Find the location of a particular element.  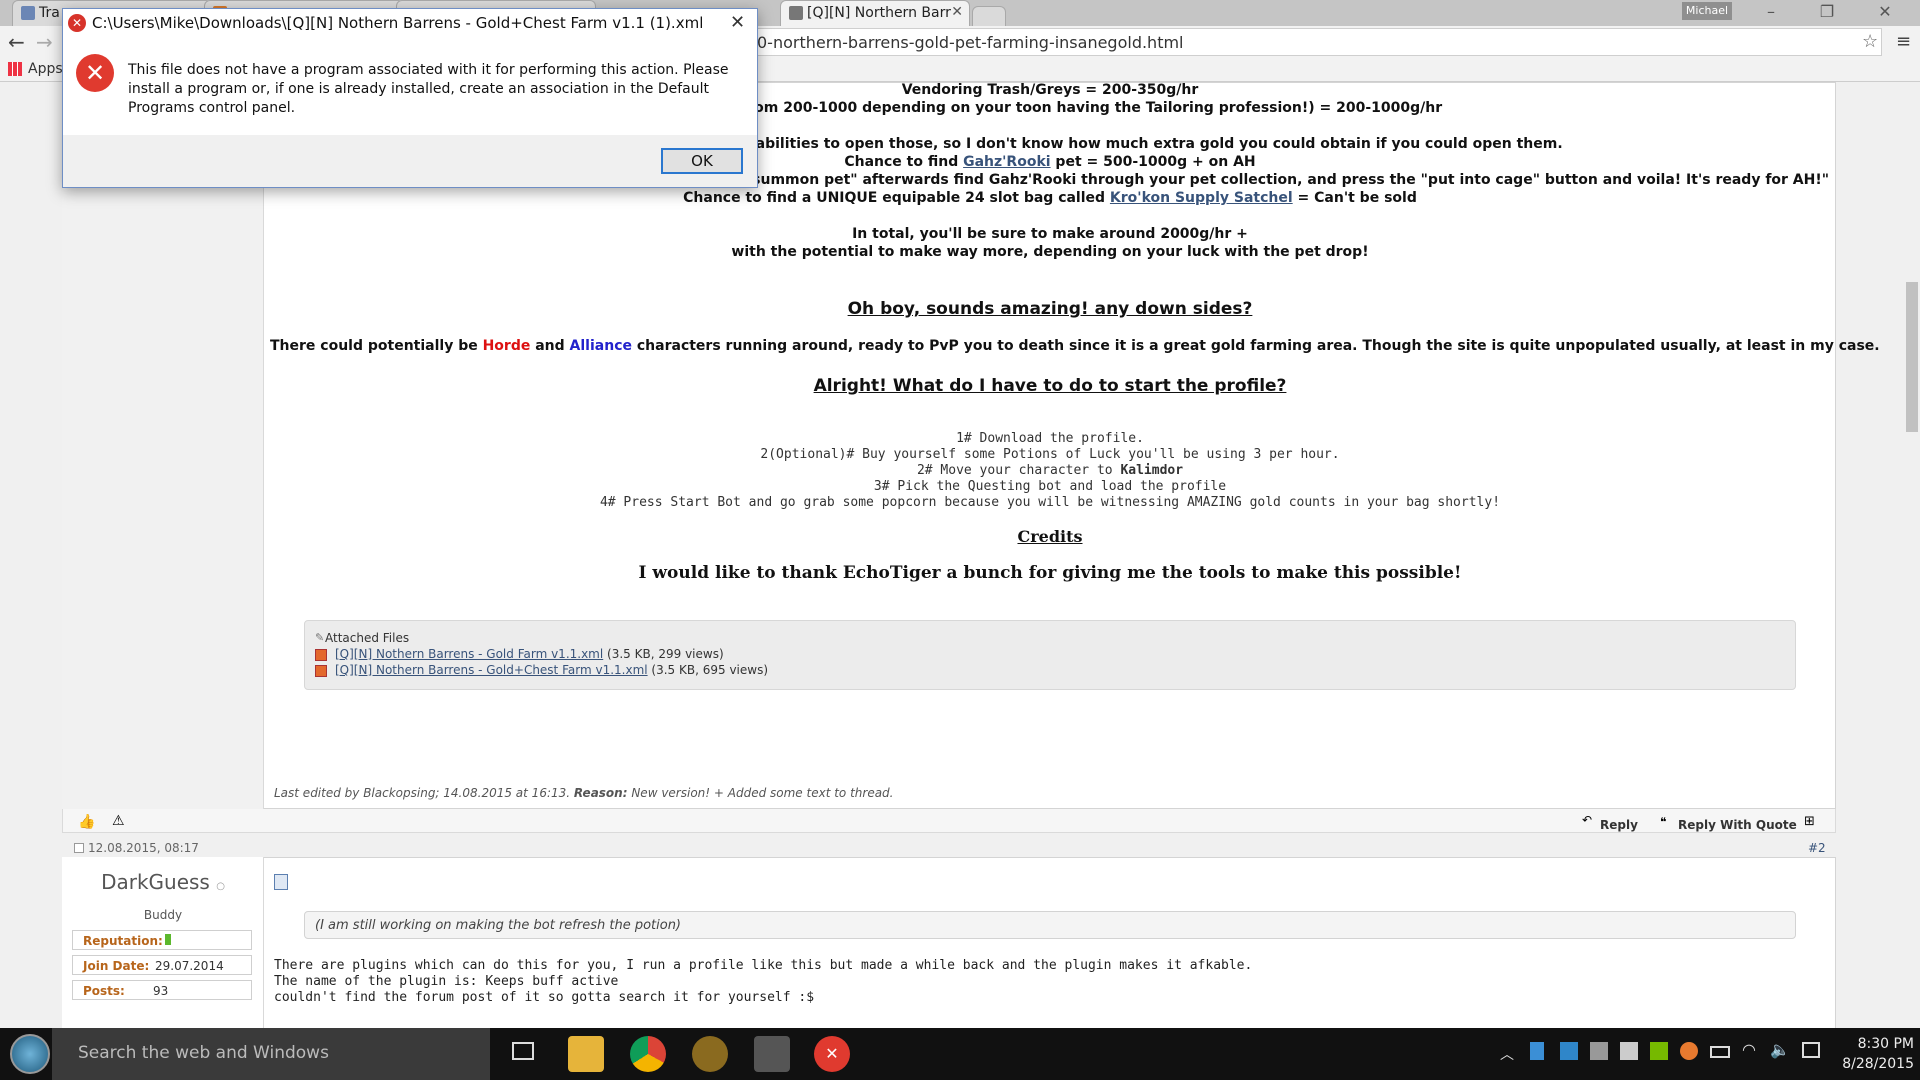

bluetooth-icon is located at coordinates (1537, 1051).